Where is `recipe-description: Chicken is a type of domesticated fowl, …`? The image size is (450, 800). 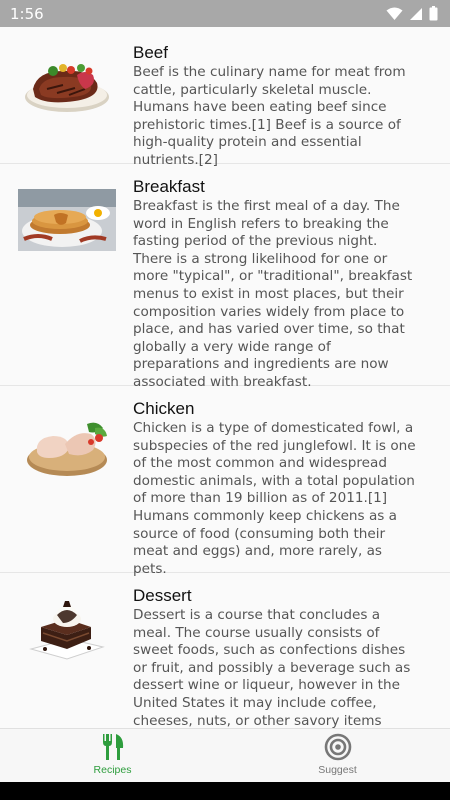
recipe-description: Chicken is a type of domesticated fowl, … is located at coordinates (274, 498).